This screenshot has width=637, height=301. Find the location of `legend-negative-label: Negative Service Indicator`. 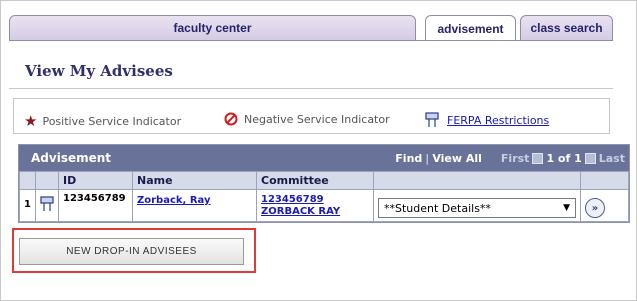

legend-negative-label: Negative Service Indicator is located at coordinates (317, 119).